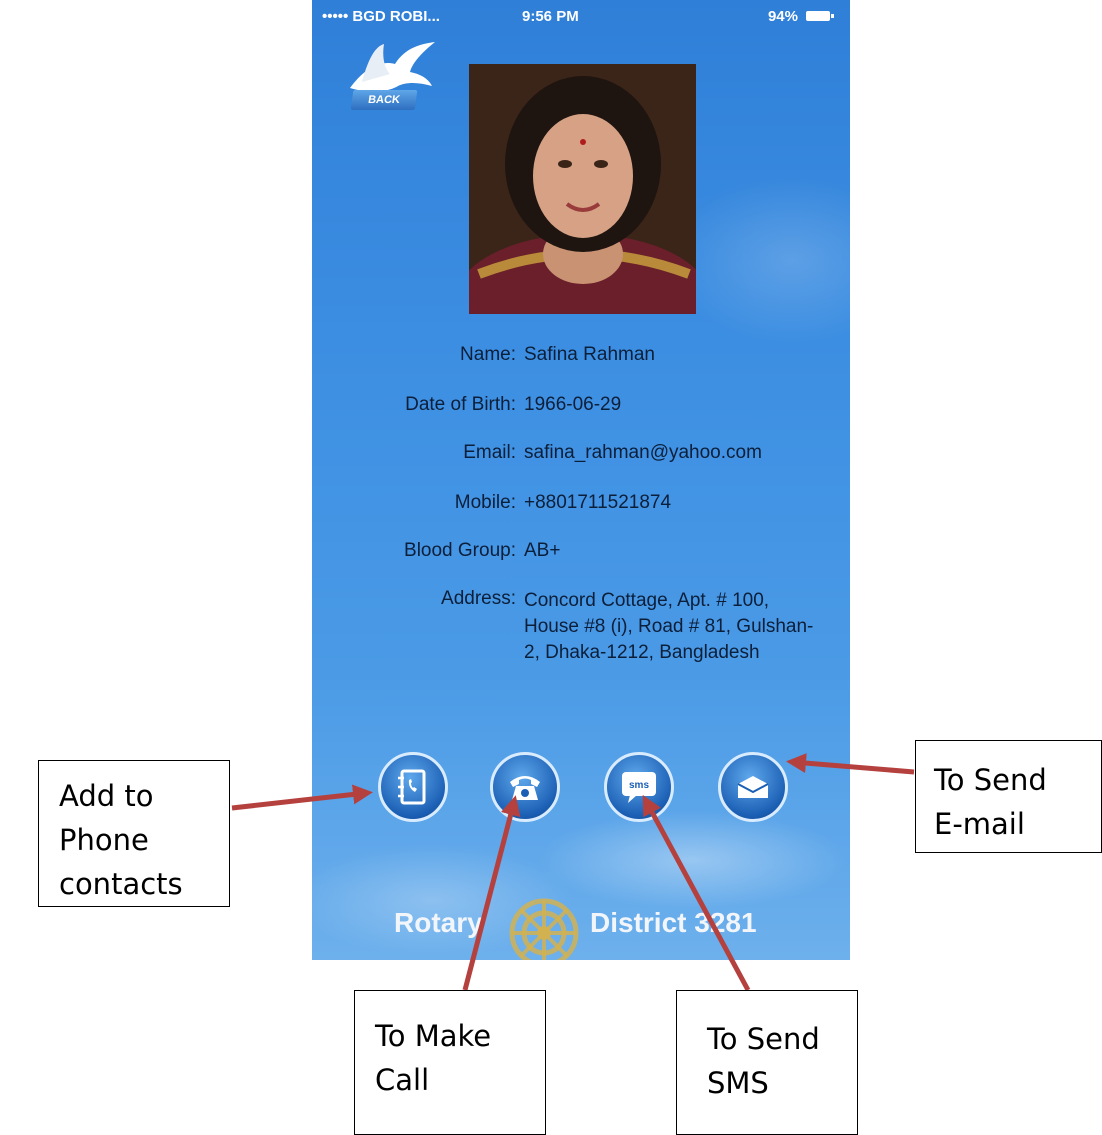 Image resolution: width=1102 pixels, height=1135 pixels. Describe the element at coordinates (696, 893) in the screenshot. I see `arrow-sms` at that location.